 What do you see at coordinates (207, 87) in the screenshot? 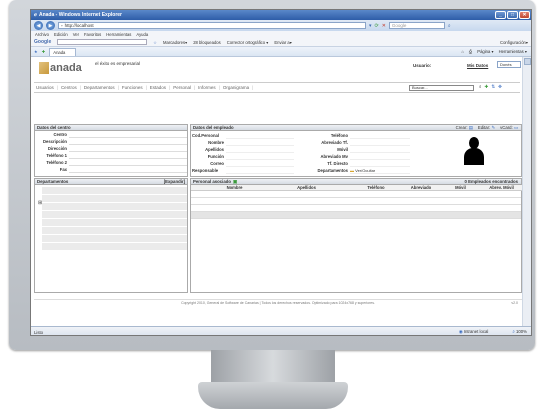
I see `nav-informes: Informes` at bounding box center [207, 87].